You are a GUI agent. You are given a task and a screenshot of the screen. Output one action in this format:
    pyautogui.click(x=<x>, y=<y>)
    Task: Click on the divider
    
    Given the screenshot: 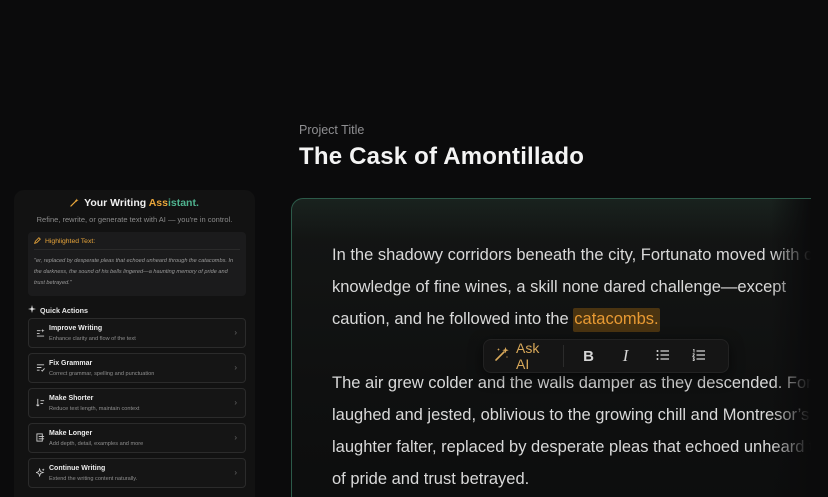 What is the action you would take?
    pyautogui.click(x=137, y=249)
    